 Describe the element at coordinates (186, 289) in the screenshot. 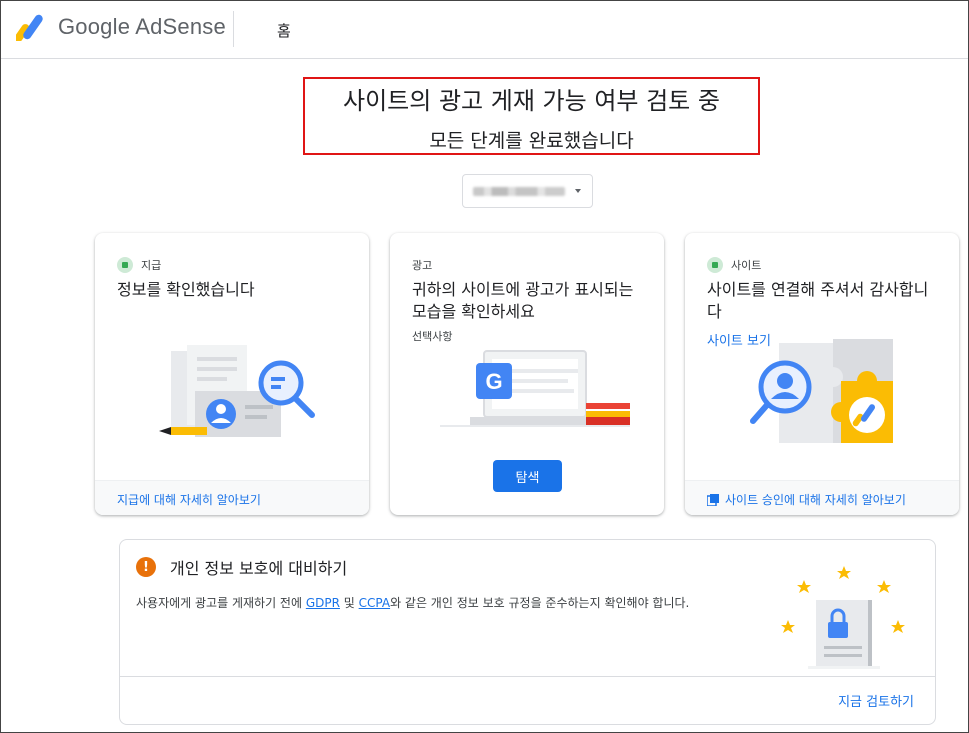

I see `payment-card-title: 정보를 확인했습니다` at that location.